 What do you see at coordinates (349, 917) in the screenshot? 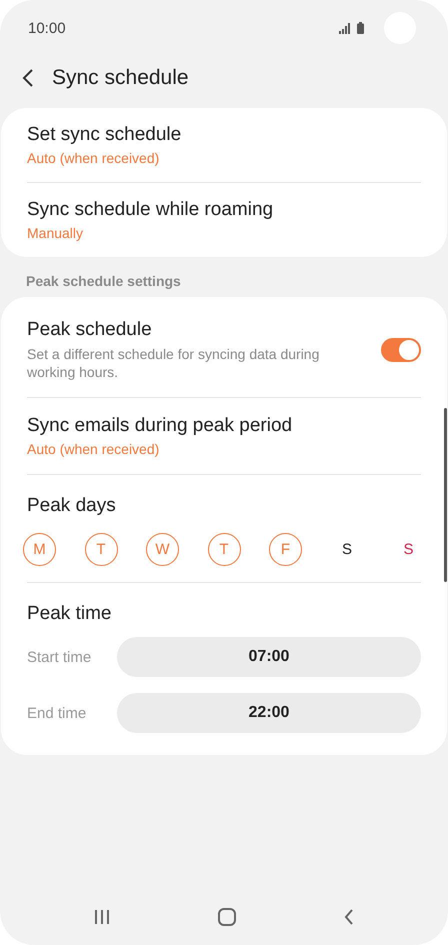
I see `back-nav-button` at bounding box center [349, 917].